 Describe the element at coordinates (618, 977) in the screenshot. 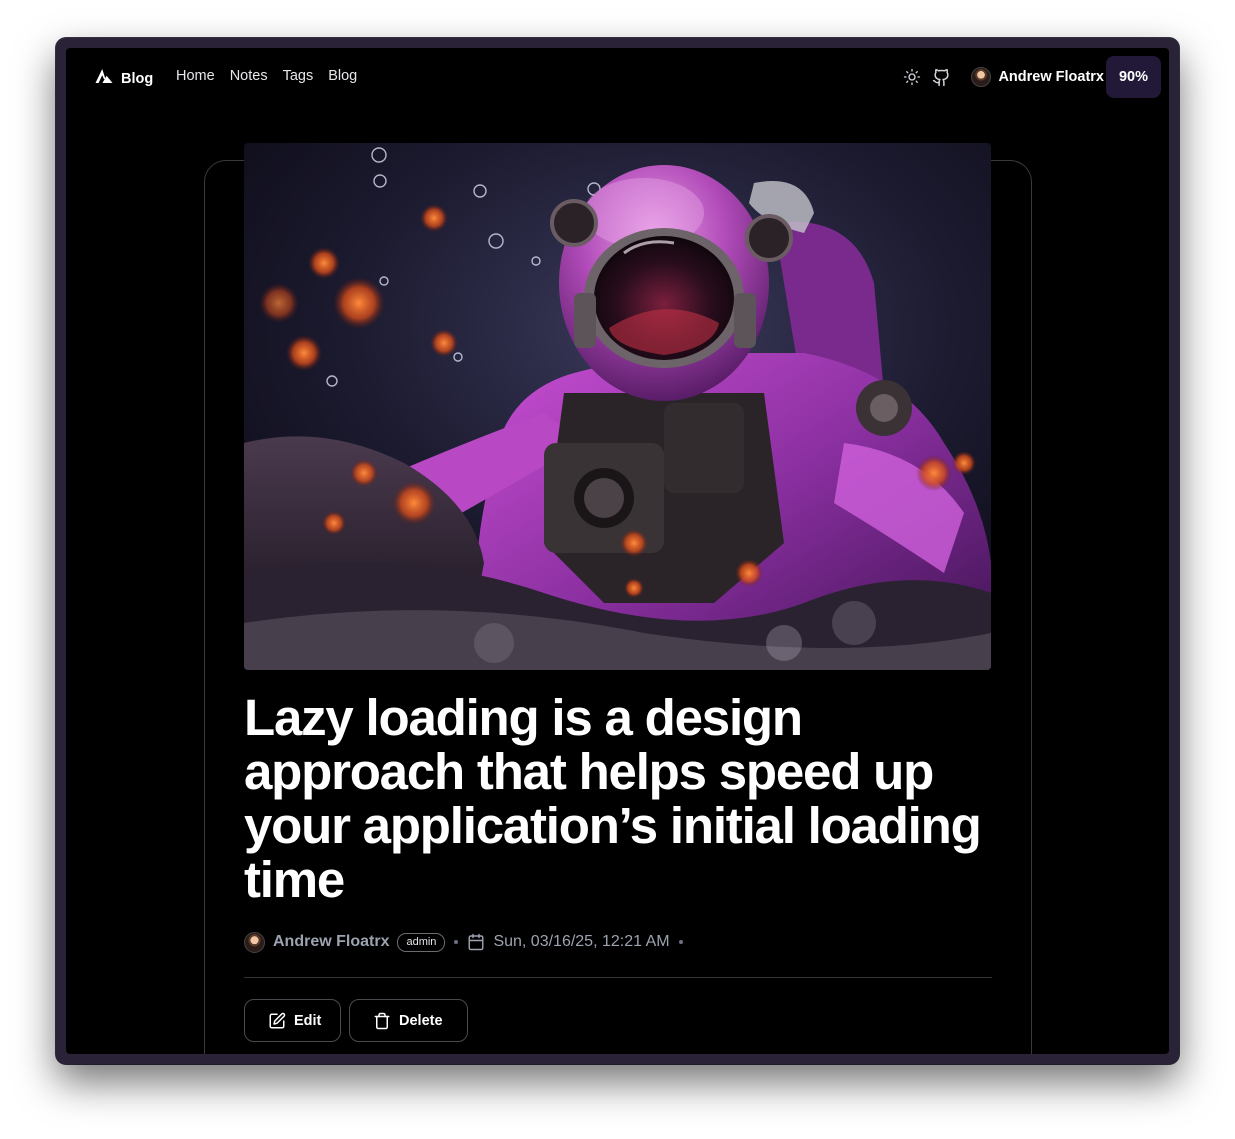

I see `meta-divider` at that location.